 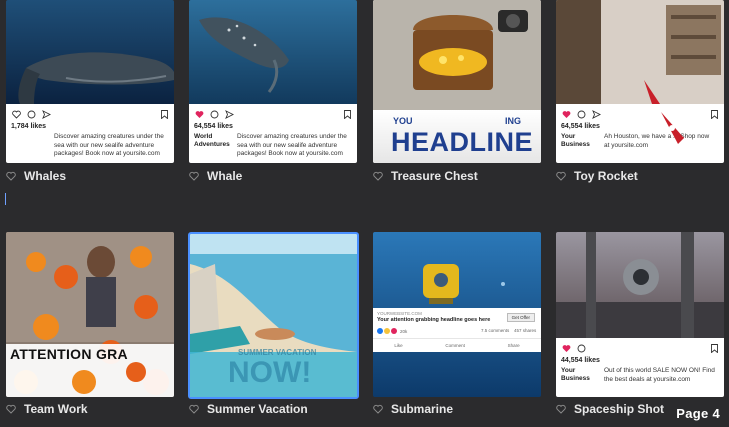 What do you see at coordinates (606, 176) in the screenshot?
I see `card-title: Toy Rocket` at bounding box center [606, 176].